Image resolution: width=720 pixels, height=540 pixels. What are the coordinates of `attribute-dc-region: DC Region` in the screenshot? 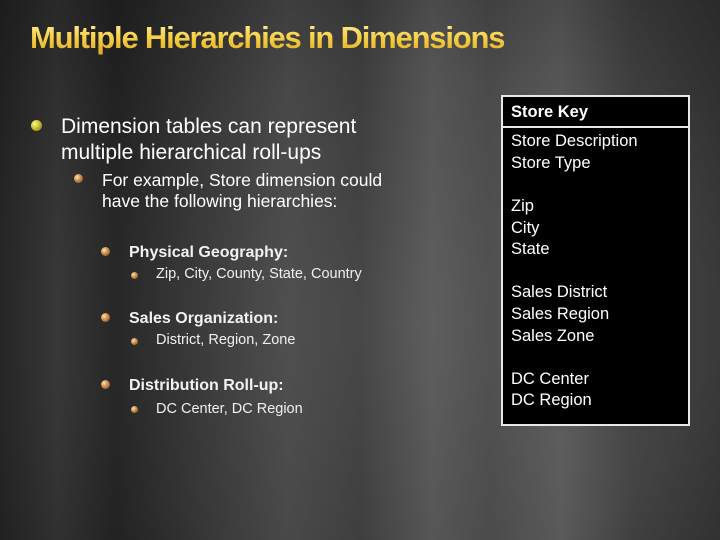 It's located at (551, 400).